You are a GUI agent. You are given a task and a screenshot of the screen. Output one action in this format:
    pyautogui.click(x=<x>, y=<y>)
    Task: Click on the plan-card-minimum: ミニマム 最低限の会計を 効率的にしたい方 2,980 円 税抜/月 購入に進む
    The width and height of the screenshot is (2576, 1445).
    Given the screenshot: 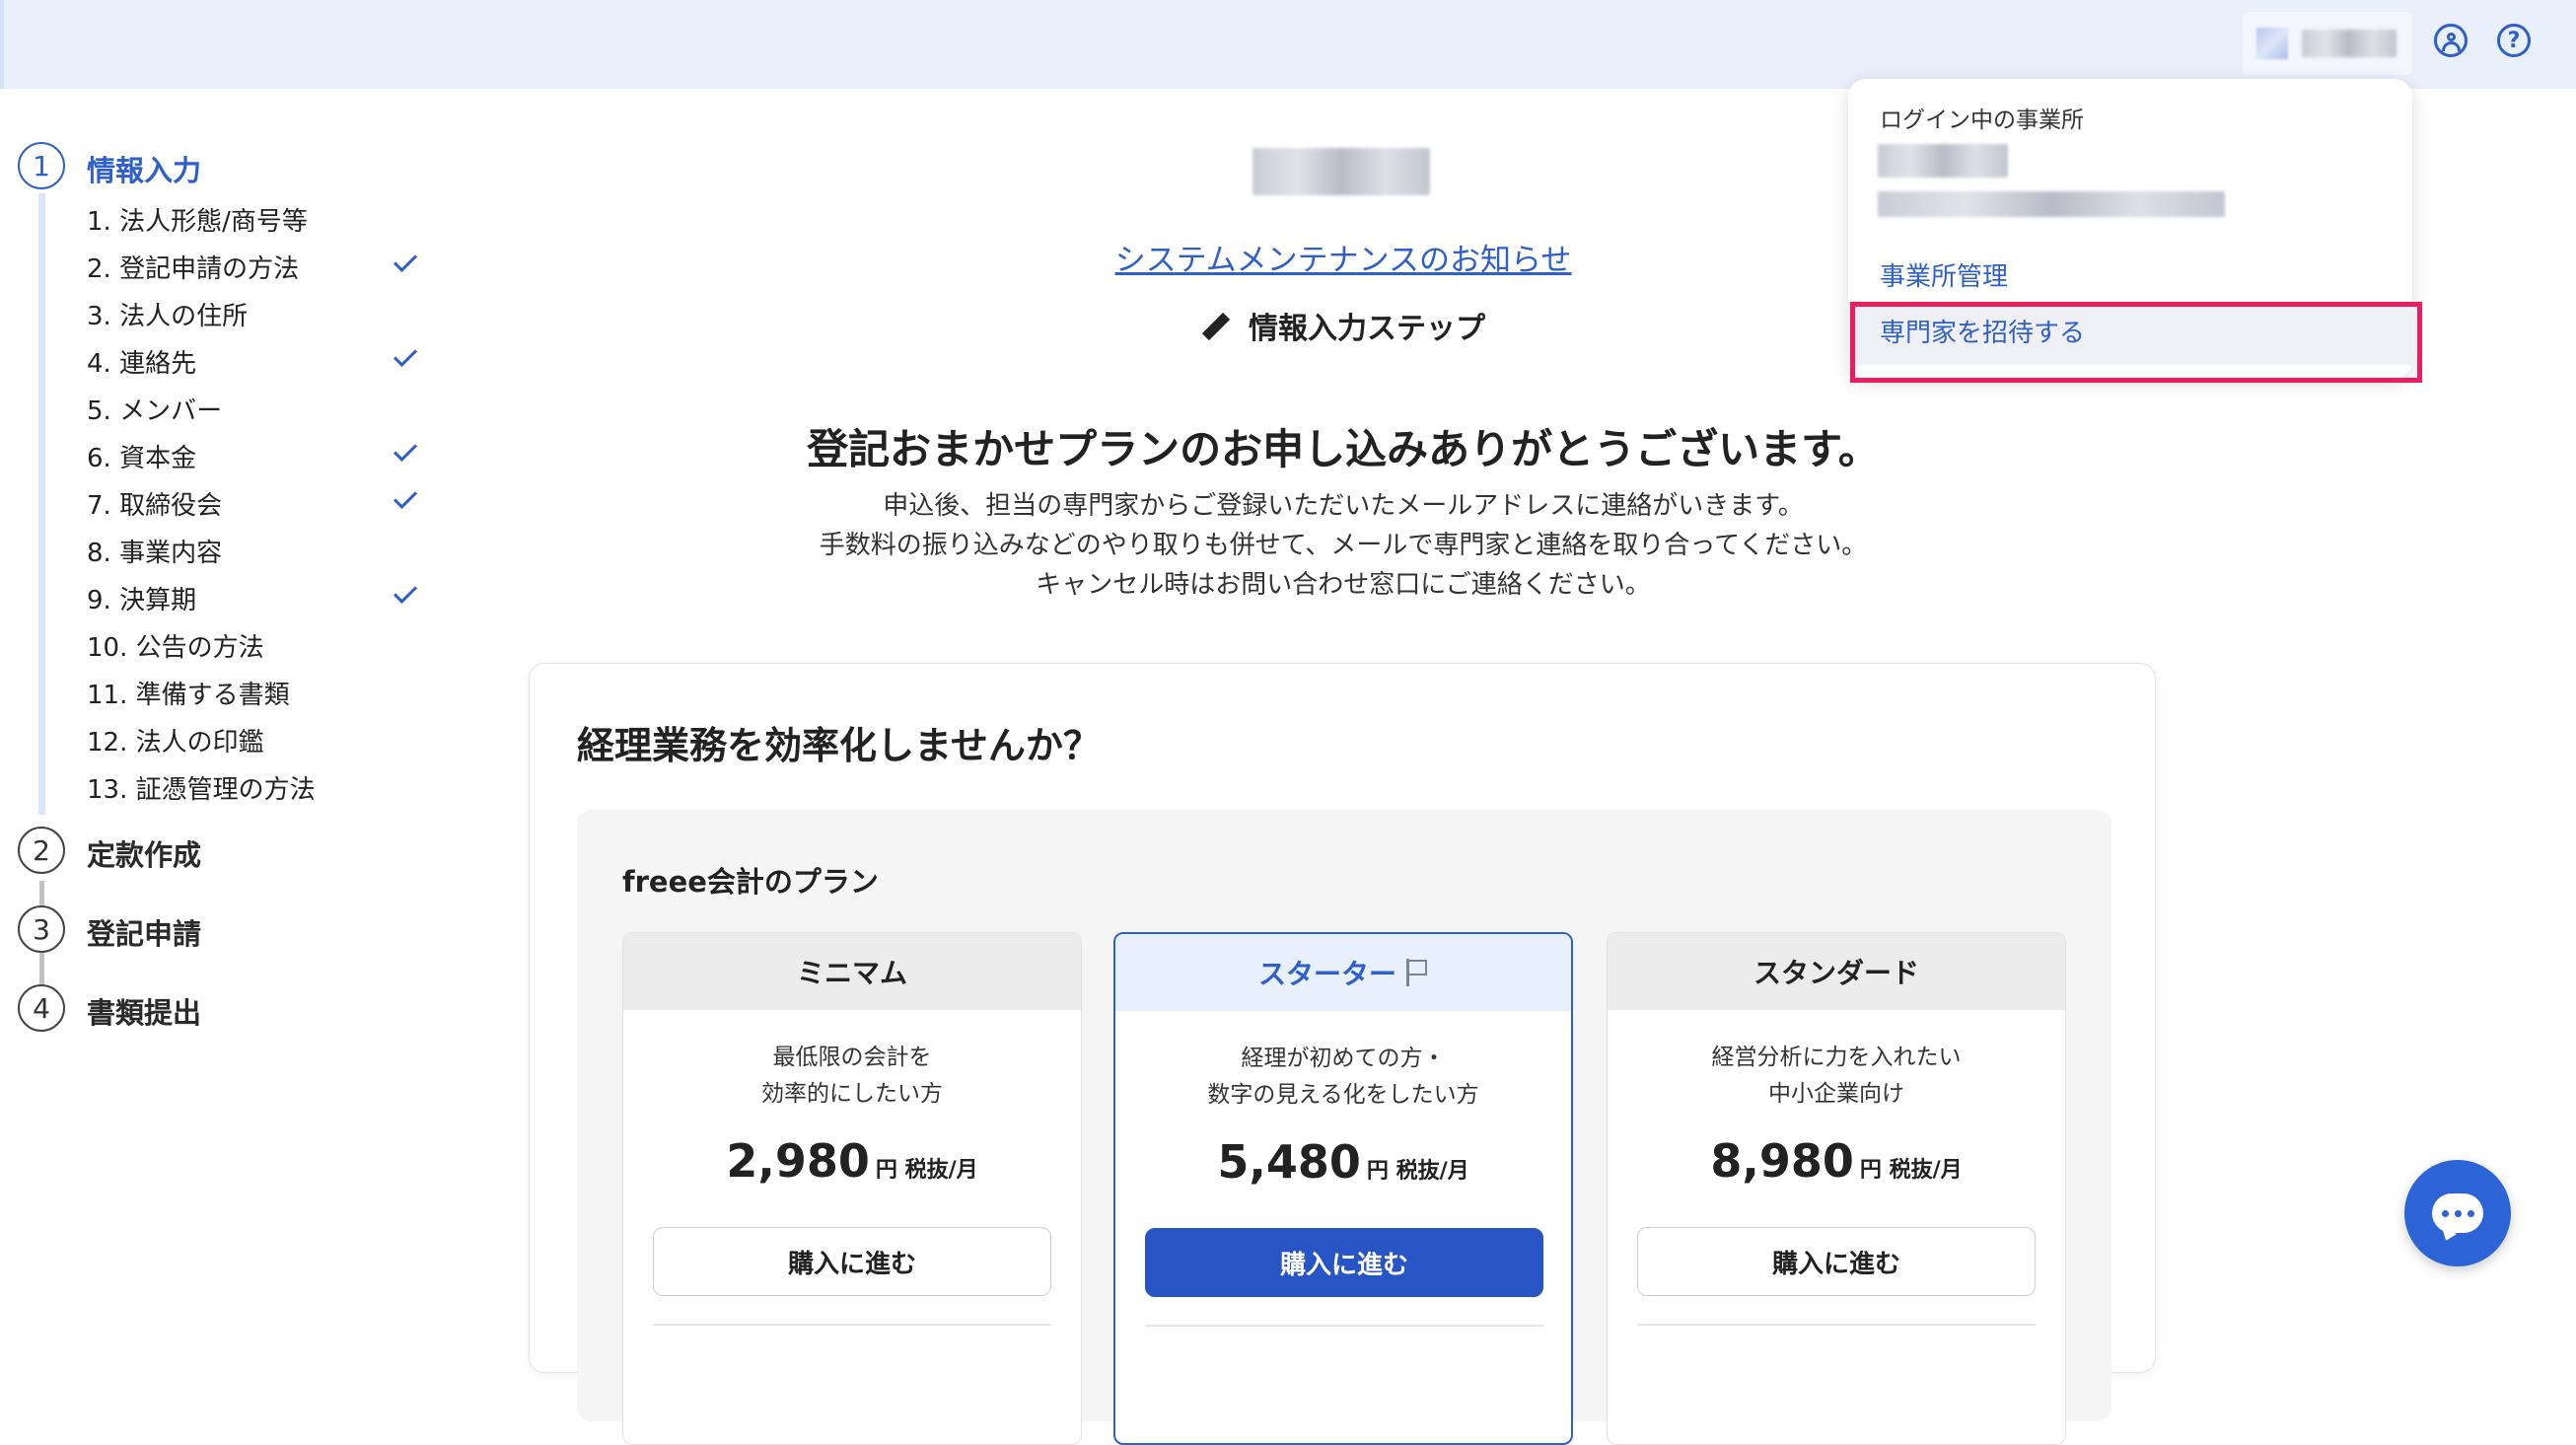 What is the action you would take?
    pyautogui.click(x=852, y=1188)
    